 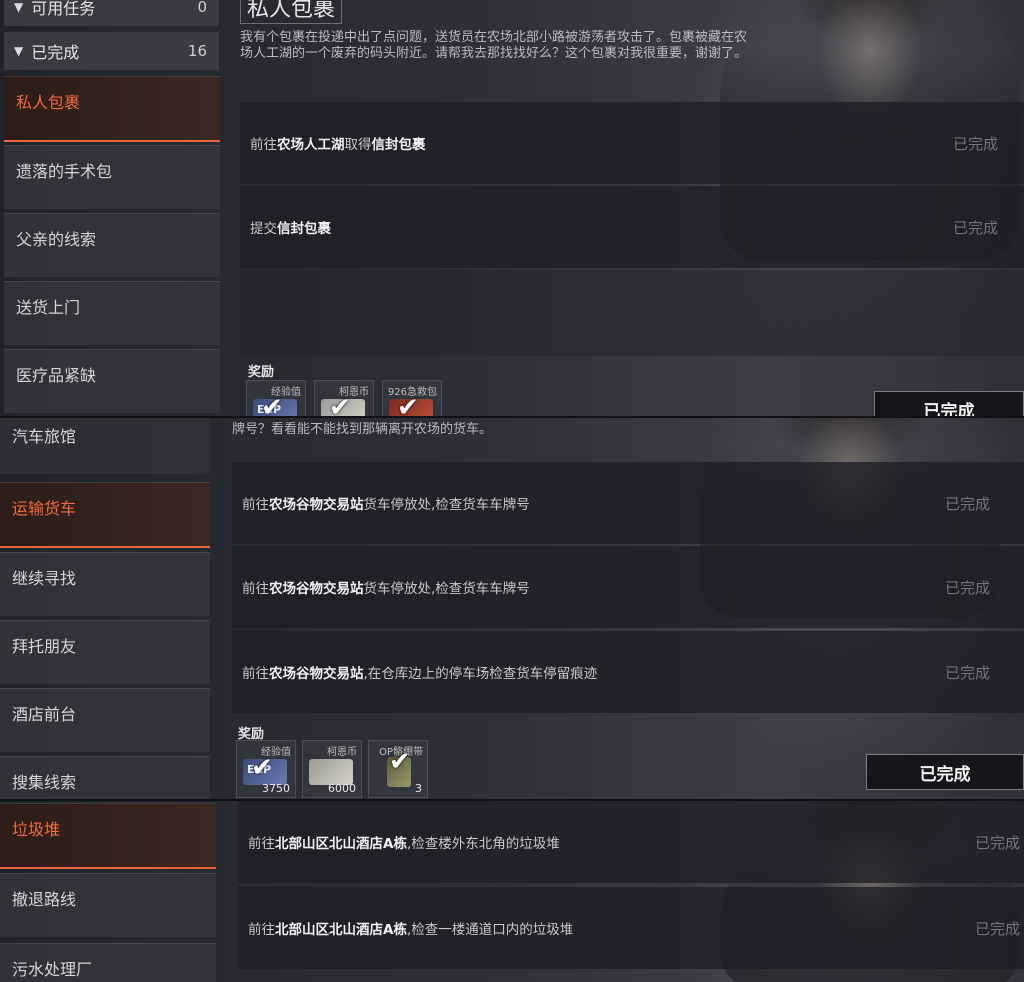 What do you see at coordinates (276, 788) in the screenshot?
I see `reward-qty: 3750` at bounding box center [276, 788].